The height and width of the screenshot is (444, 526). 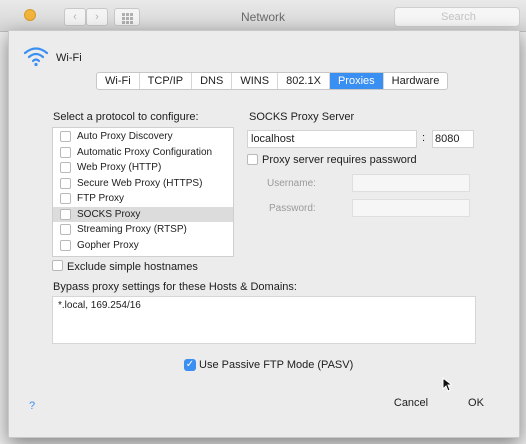 What do you see at coordinates (457, 17) in the screenshot?
I see `search-input: Search` at bounding box center [457, 17].